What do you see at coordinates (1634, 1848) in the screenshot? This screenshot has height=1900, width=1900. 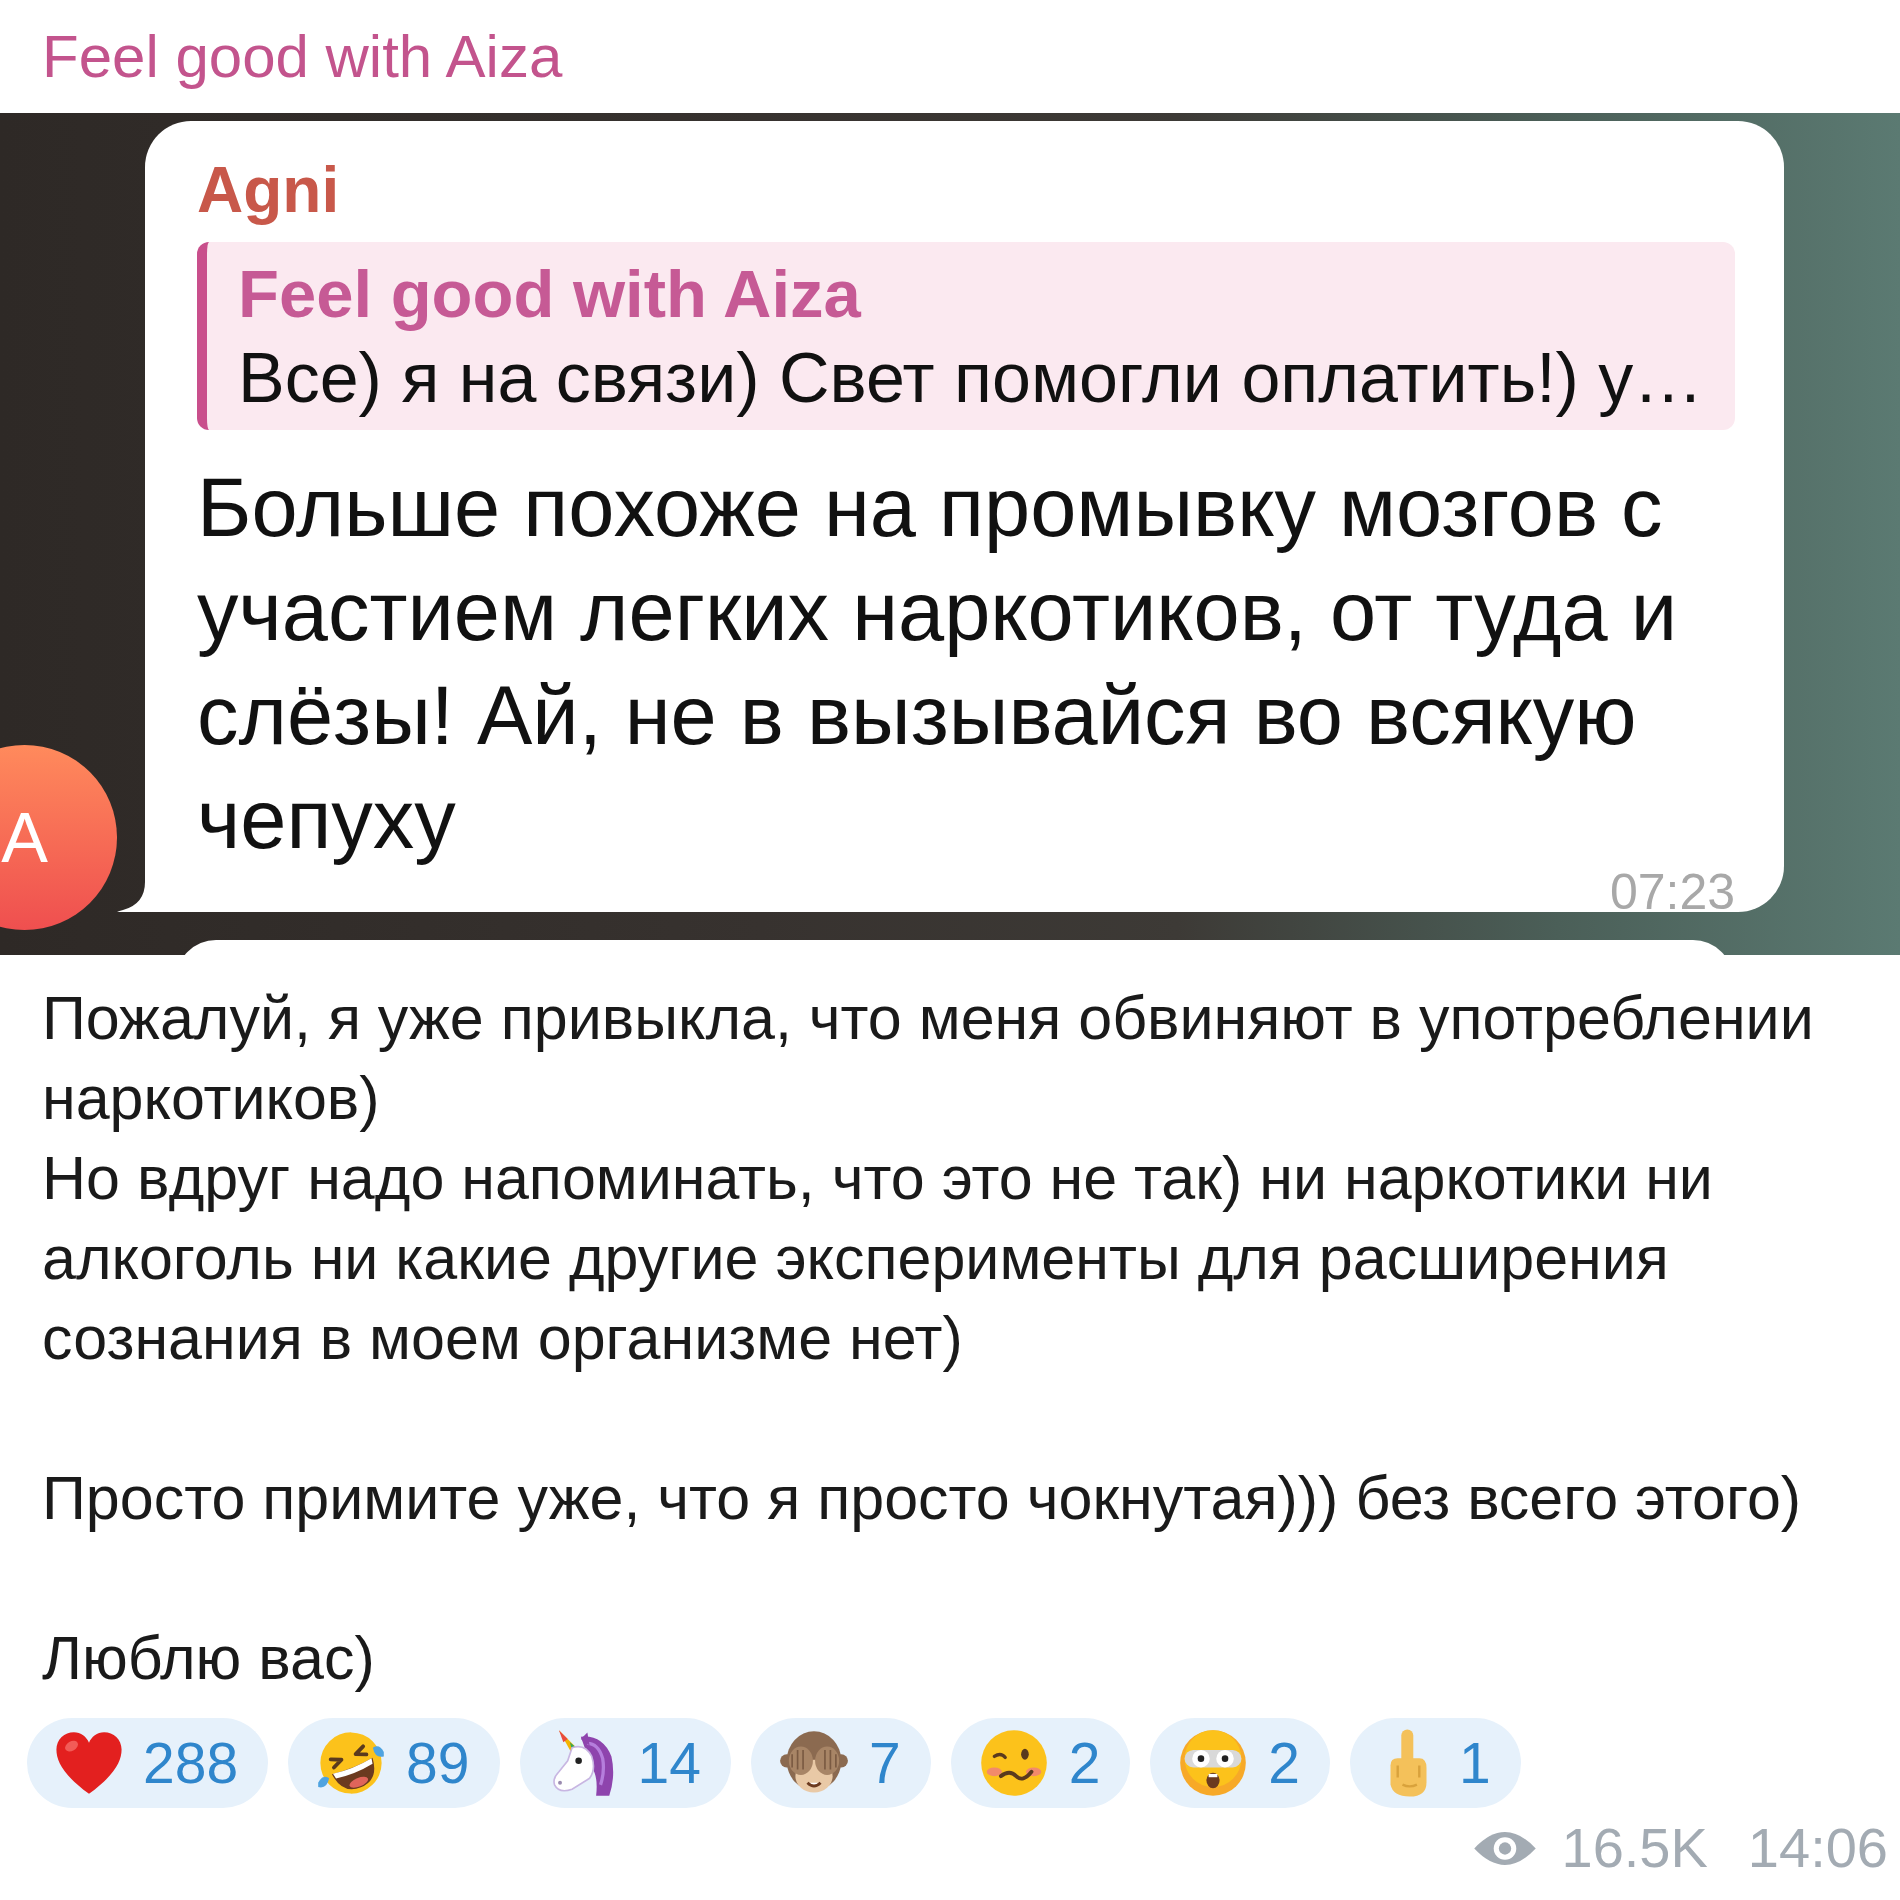 I see `view-count: 16.5K` at bounding box center [1634, 1848].